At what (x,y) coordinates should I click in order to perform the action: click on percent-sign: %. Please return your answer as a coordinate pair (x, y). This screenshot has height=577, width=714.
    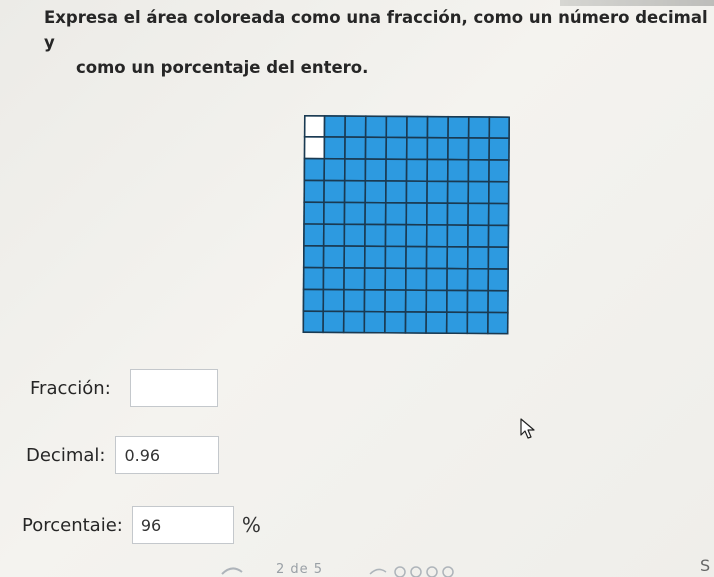
    Looking at the image, I should click on (251, 525).